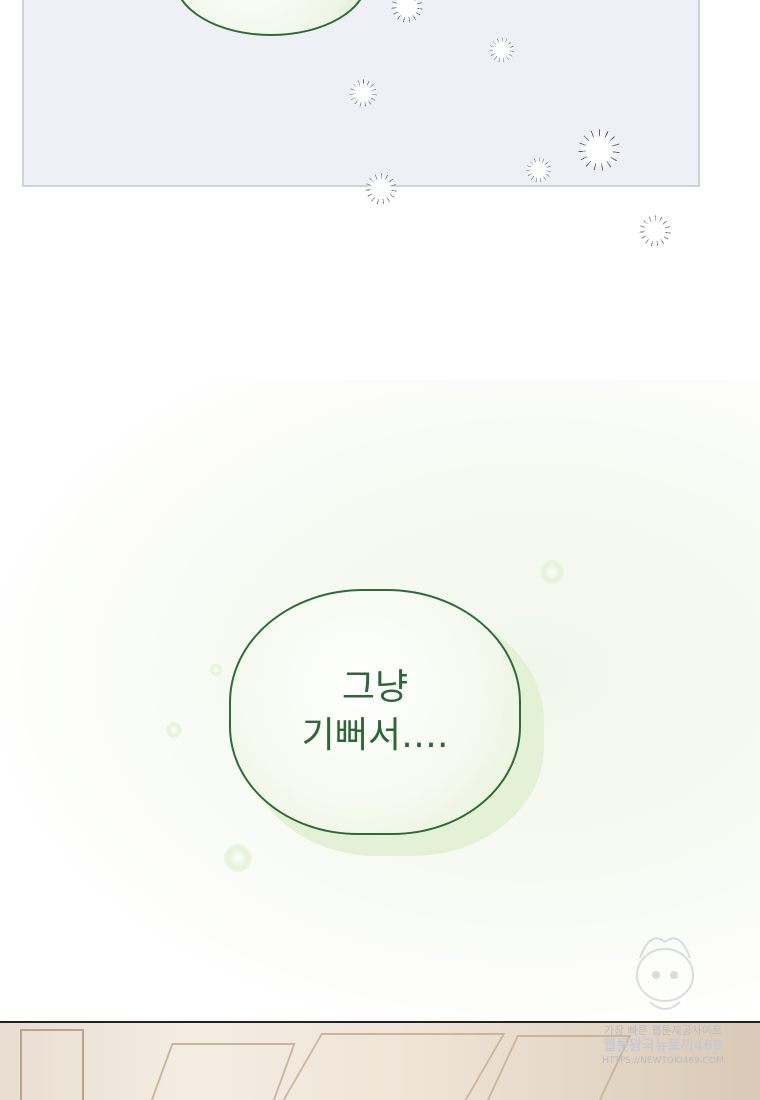 This screenshot has height=1100, width=760. What do you see at coordinates (665, 973) in the screenshot?
I see `mascot-icon` at bounding box center [665, 973].